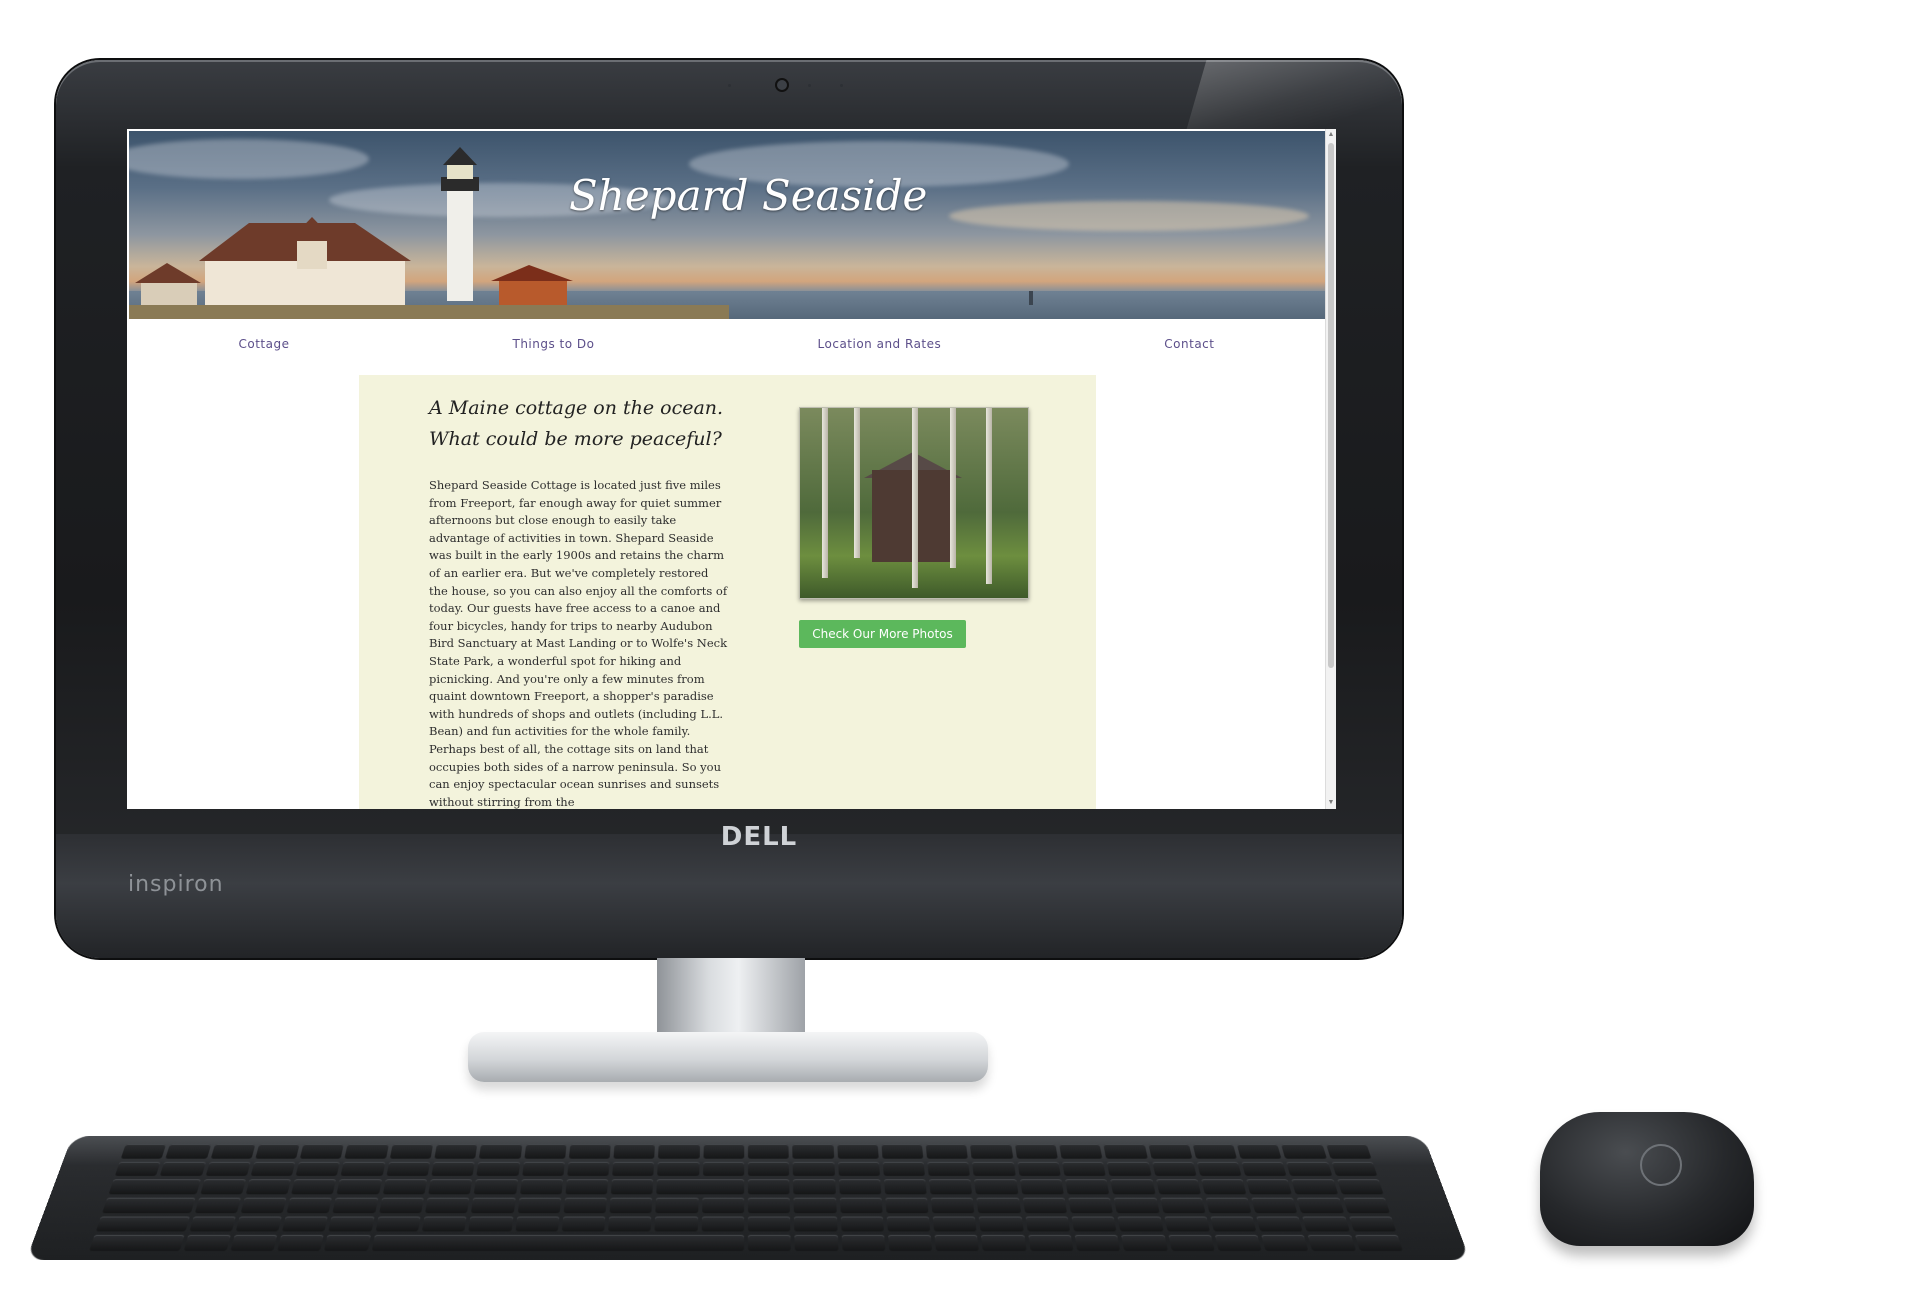 The width and height of the screenshot is (1920, 1310). What do you see at coordinates (1331, 135) in the screenshot?
I see `scroll-up-icon: ▲` at bounding box center [1331, 135].